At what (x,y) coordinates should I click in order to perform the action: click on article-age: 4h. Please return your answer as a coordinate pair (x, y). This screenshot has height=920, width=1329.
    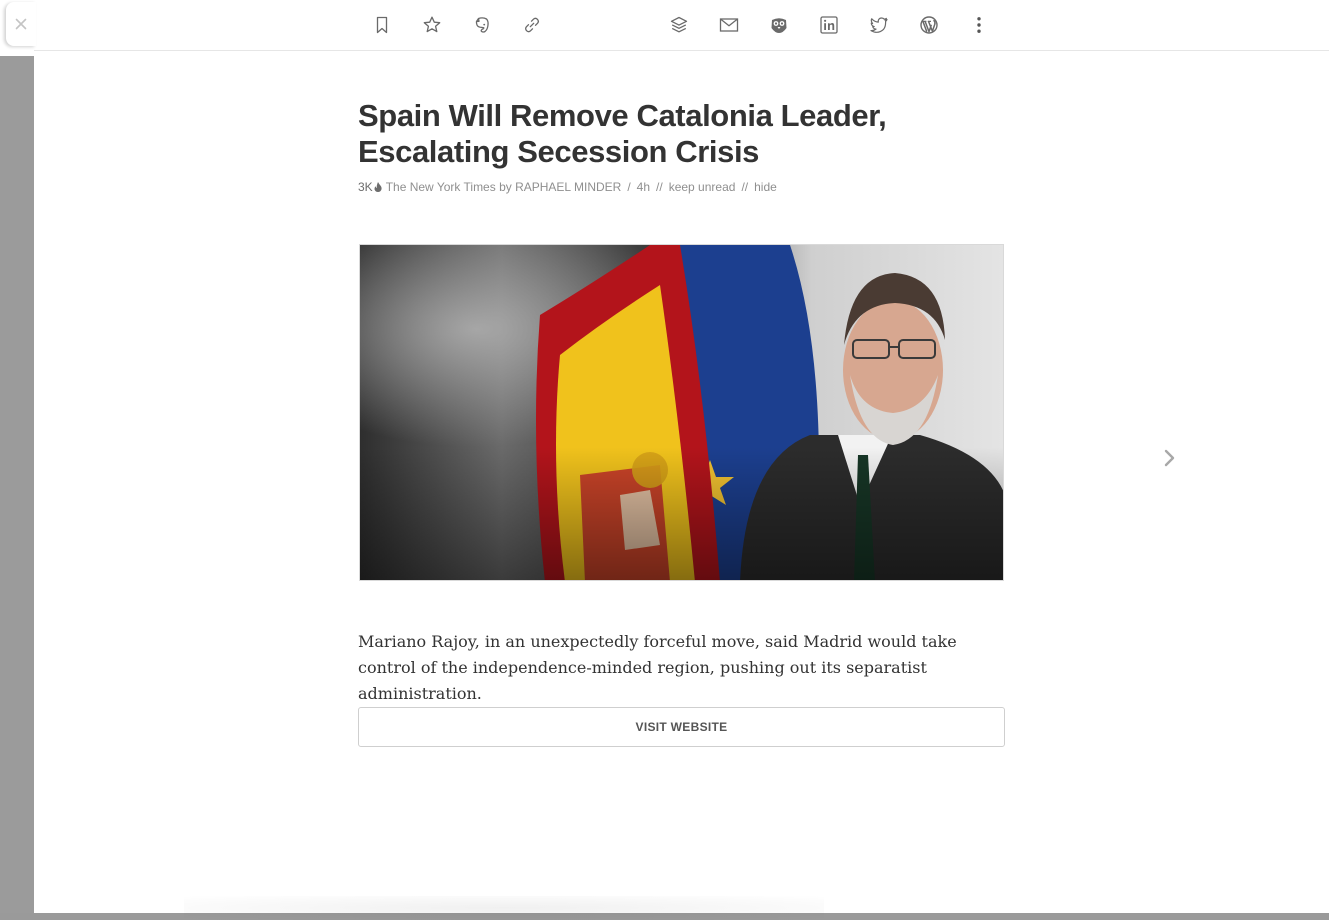
    Looking at the image, I should click on (643, 187).